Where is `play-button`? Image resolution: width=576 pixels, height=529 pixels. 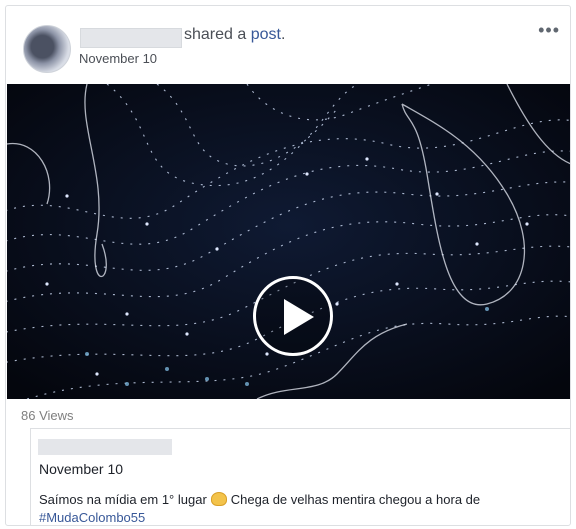
play-button is located at coordinates (293, 316).